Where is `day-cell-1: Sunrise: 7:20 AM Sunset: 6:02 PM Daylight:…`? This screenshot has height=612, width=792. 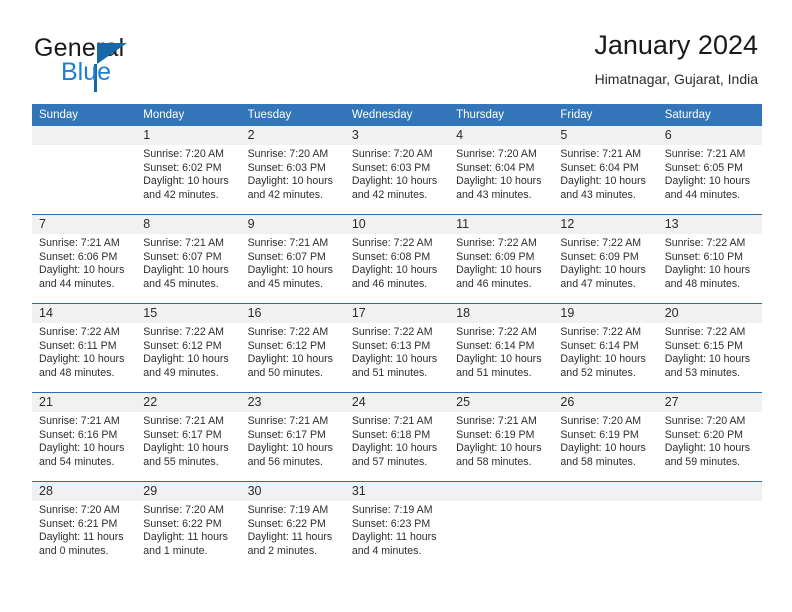
day-cell-1: Sunrise: 7:20 AM Sunset: 6:02 PM Daylight:… is located at coordinates (188, 179).